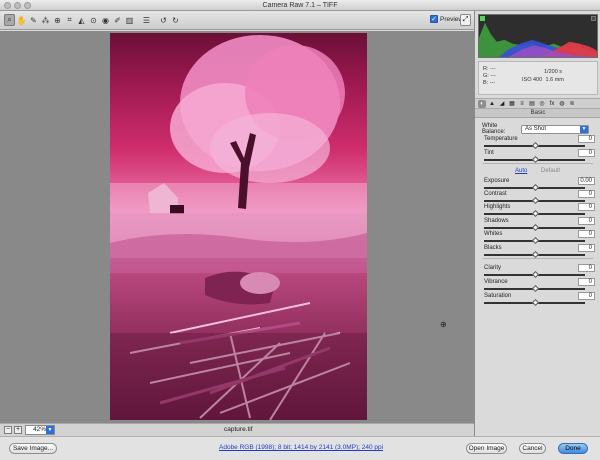 The width and height of the screenshot is (600, 460). What do you see at coordinates (493, 248) in the screenshot?
I see `slider-label: Blacks` at bounding box center [493, 248].